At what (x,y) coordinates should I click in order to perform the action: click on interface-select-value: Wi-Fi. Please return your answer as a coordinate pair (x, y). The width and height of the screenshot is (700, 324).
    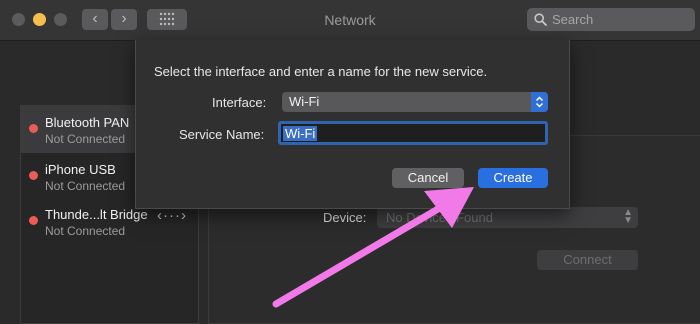
    Looking at the image, I should click on (304, 101).